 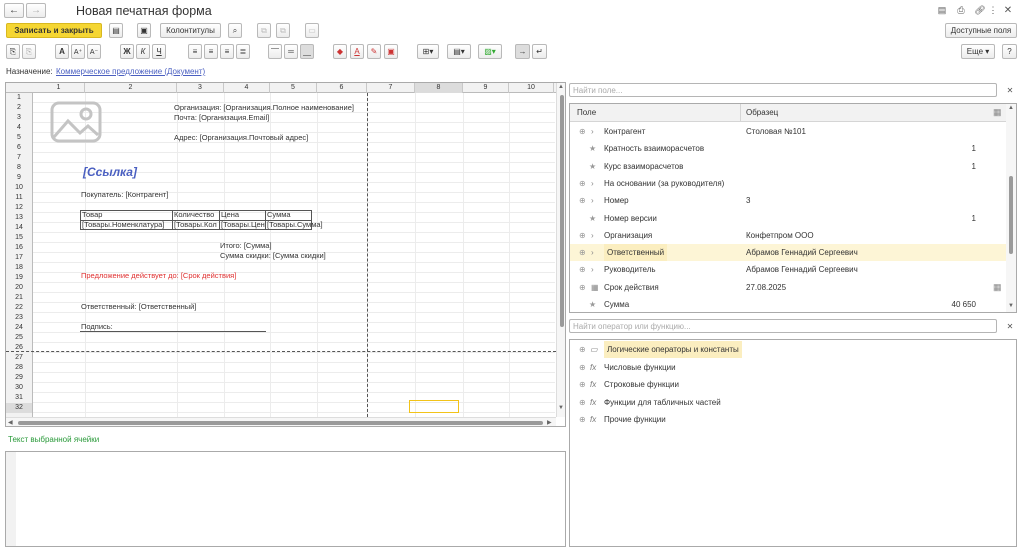 I want to click on picture-placeholder, so click(x=76, y=122).